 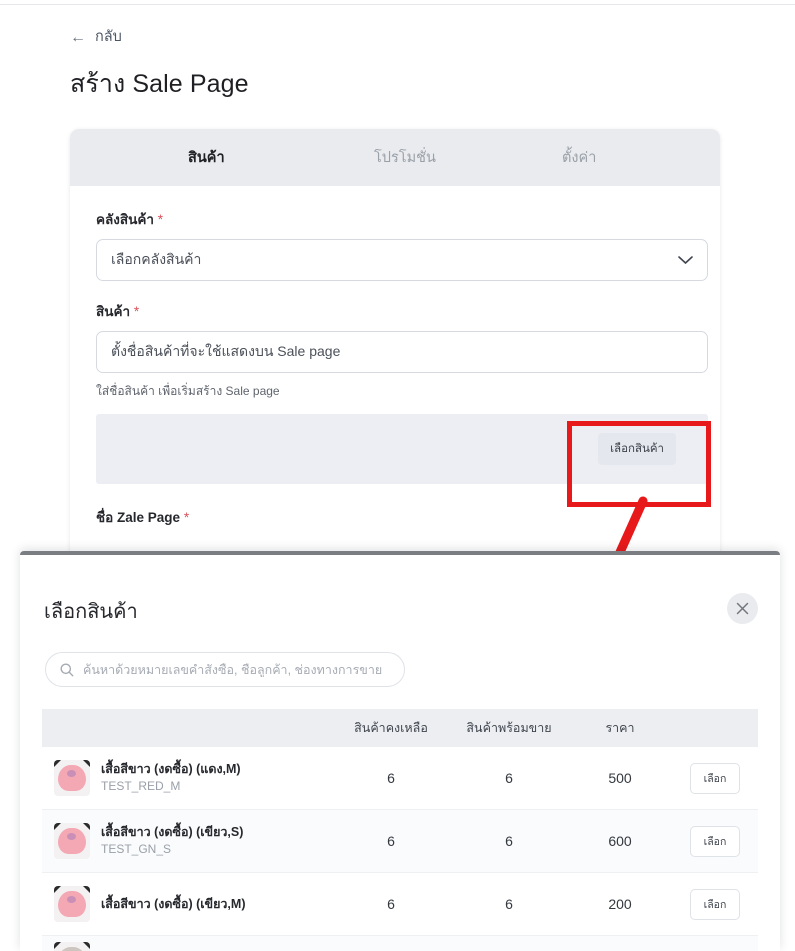 I want to click on tab-products: สินค้า, so click(x=281, y=157).